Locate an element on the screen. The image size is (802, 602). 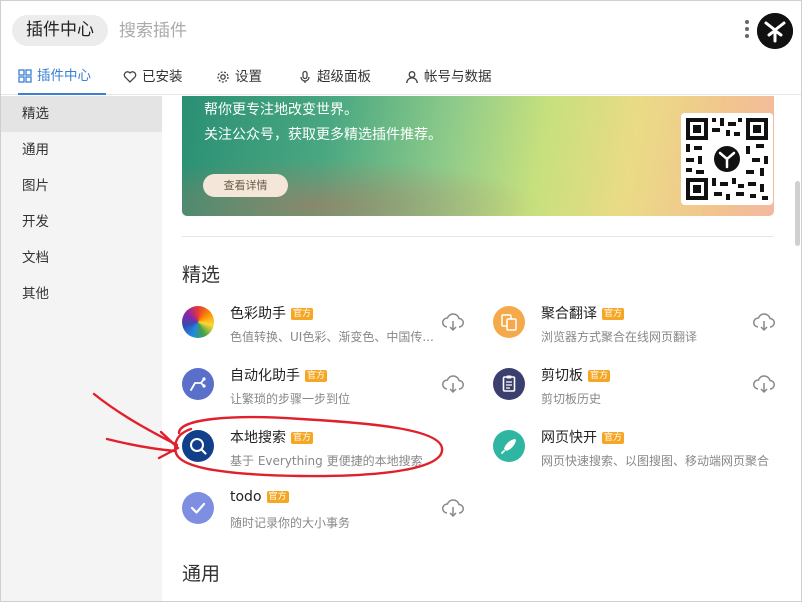
section-title-general: 通用 is located at coordinates (201, 574).